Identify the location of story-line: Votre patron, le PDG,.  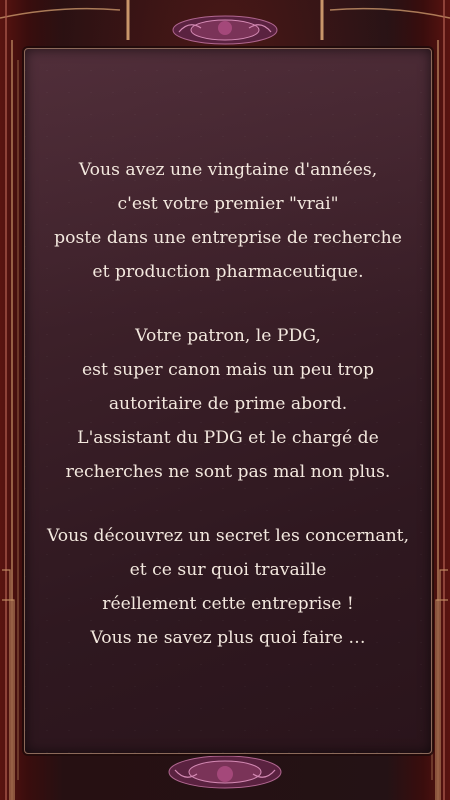
(228, 336).